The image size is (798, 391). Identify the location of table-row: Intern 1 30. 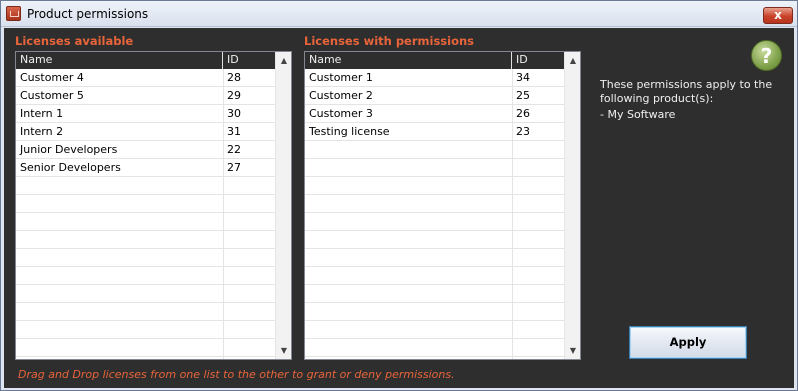
(145, 114).